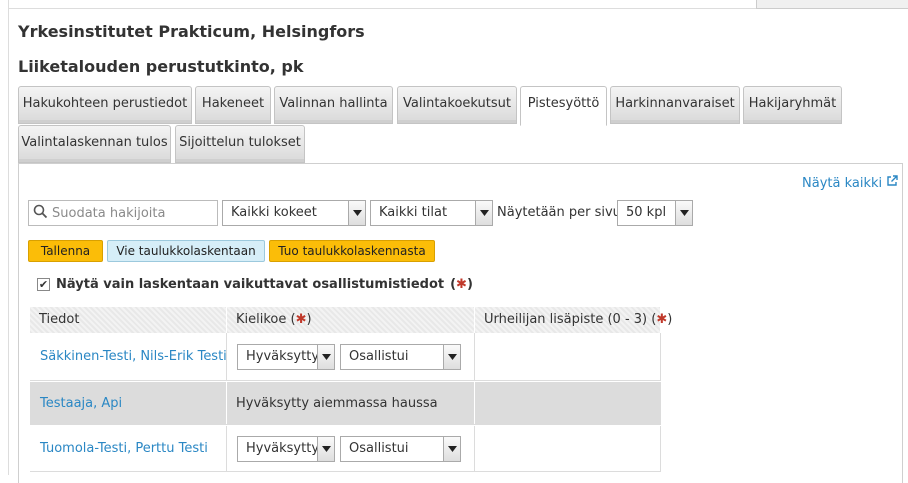 This screenshot has height=483, width=908. What do you see at coordinates (457, 105) in the screenshot?
I see `tab-valintakoekutsut: Valintakoekutsut` at bounding box center [457, 105].